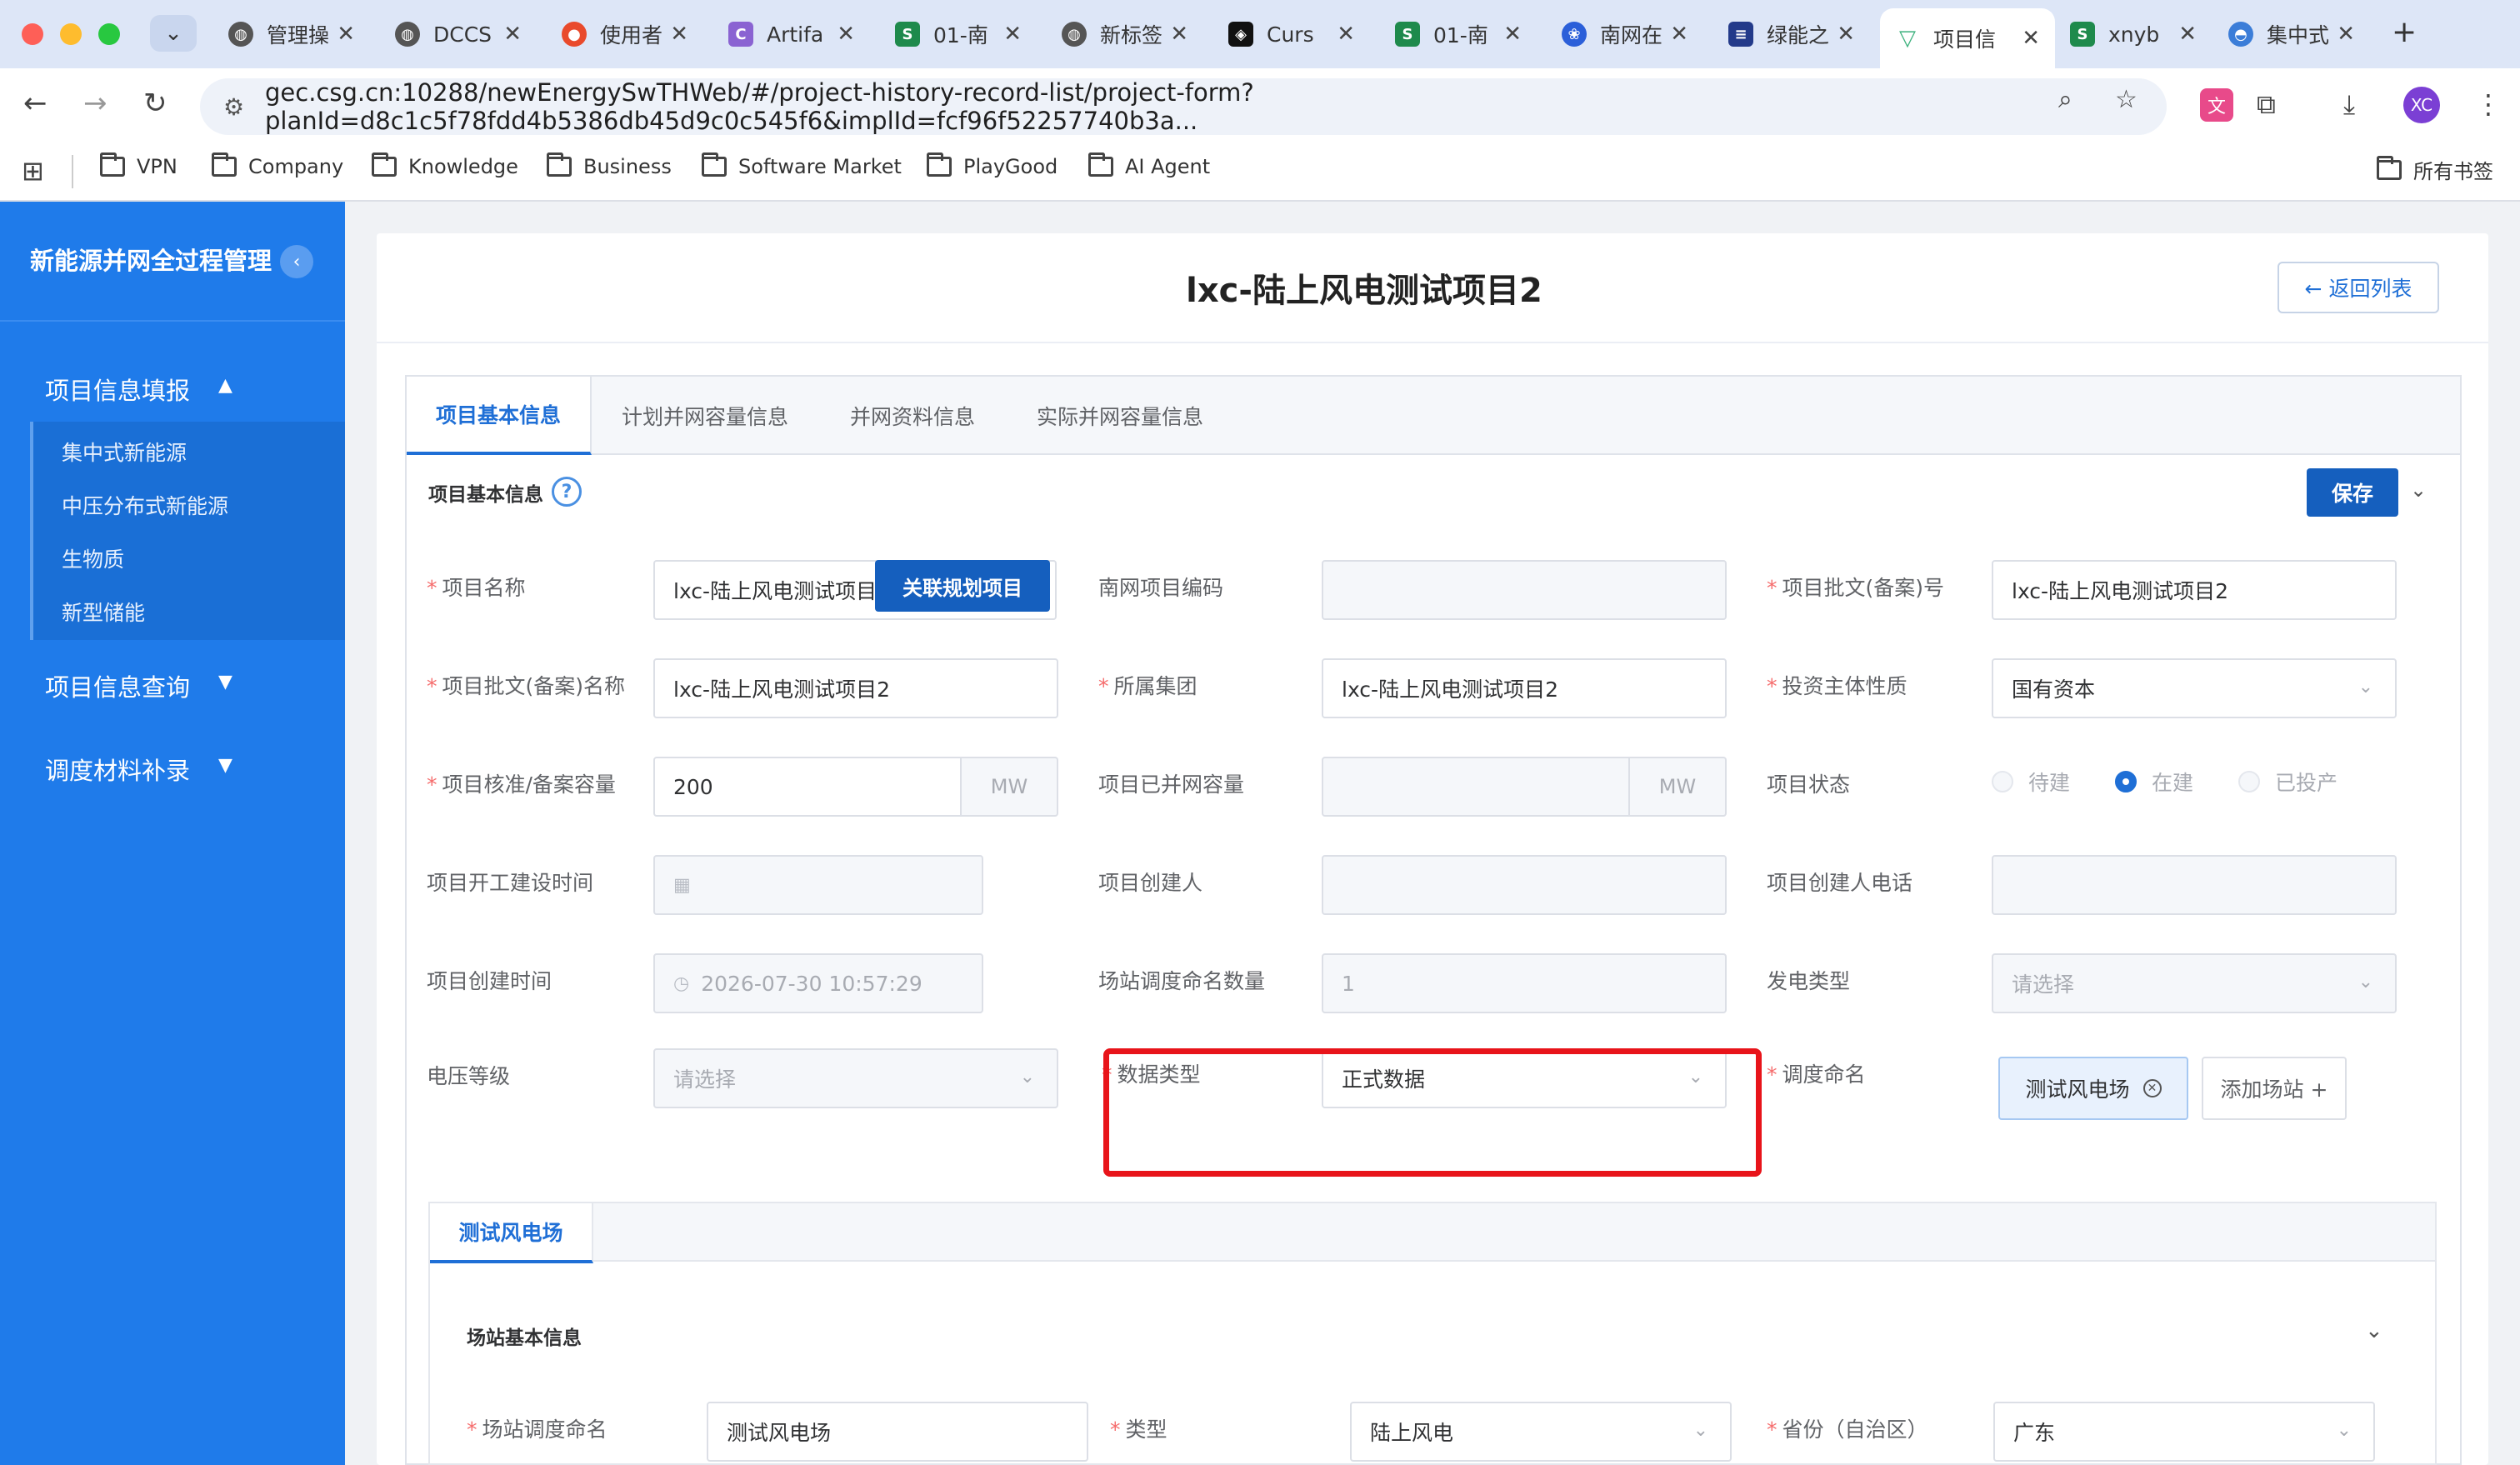  What do you see at coordinates (2065, 99) in the screenshot?
I see `zoom-search-icon: ⌕` at bounding box center [2065, 99].